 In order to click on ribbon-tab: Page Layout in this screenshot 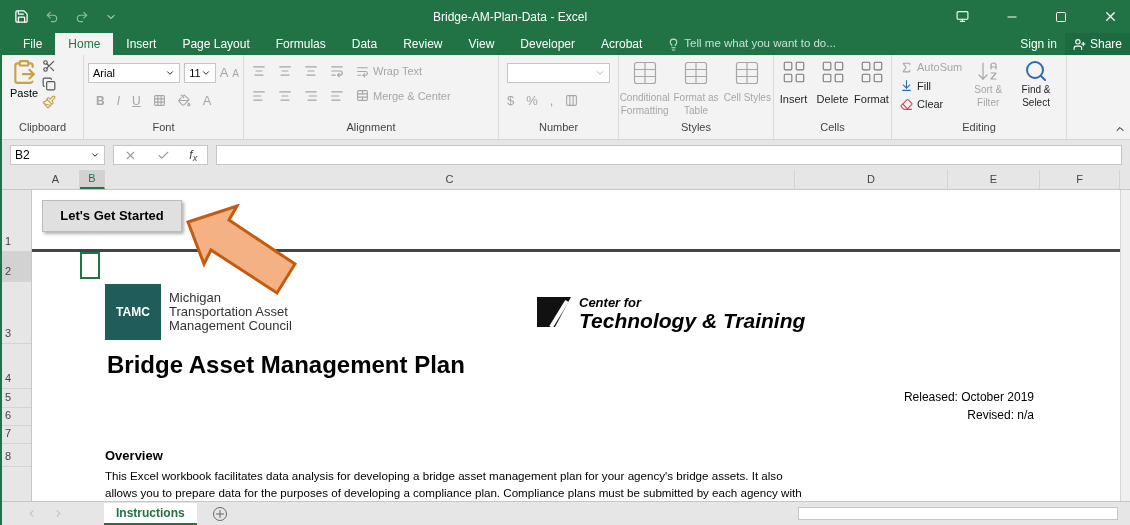, I will do `click(216, 44)`.